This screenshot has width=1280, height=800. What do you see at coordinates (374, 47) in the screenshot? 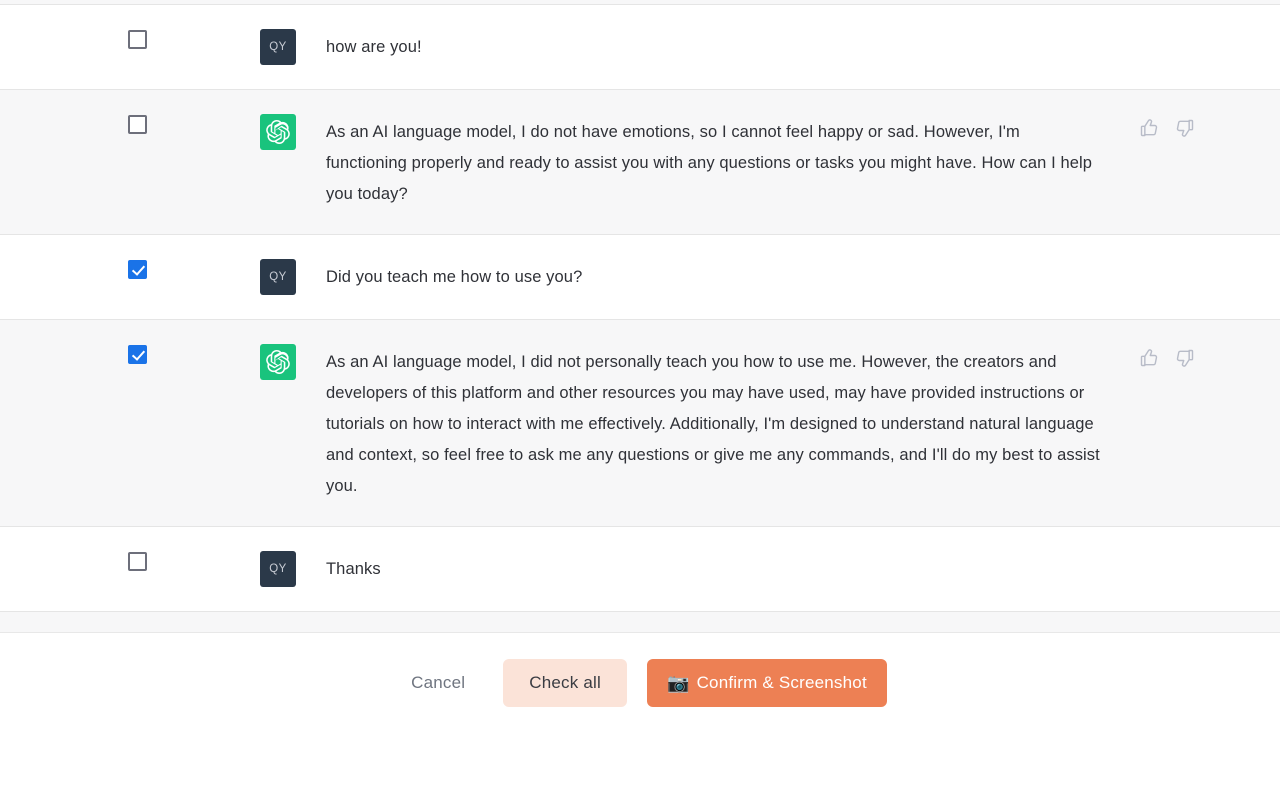
I see `message-text: how are you!` at bounding box center [374, 47].